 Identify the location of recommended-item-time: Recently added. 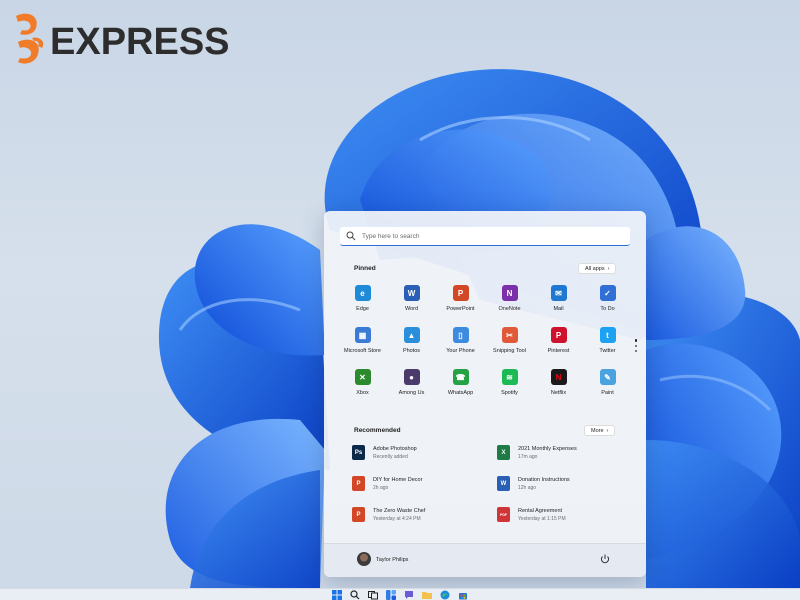
(390, 457).